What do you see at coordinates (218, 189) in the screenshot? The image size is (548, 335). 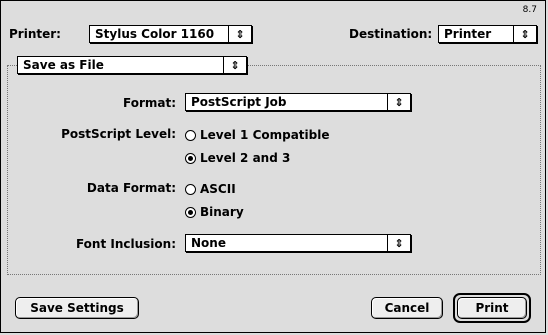 I see `radio-ascii-label: ASCII` at bounding box center [218, 189].